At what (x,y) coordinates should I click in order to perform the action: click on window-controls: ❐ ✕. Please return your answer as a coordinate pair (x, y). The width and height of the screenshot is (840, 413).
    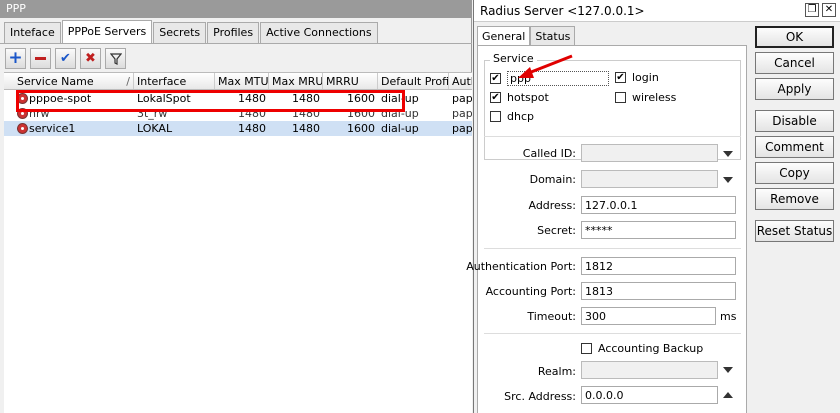
    Looking at the image, I should click on (820, 10).